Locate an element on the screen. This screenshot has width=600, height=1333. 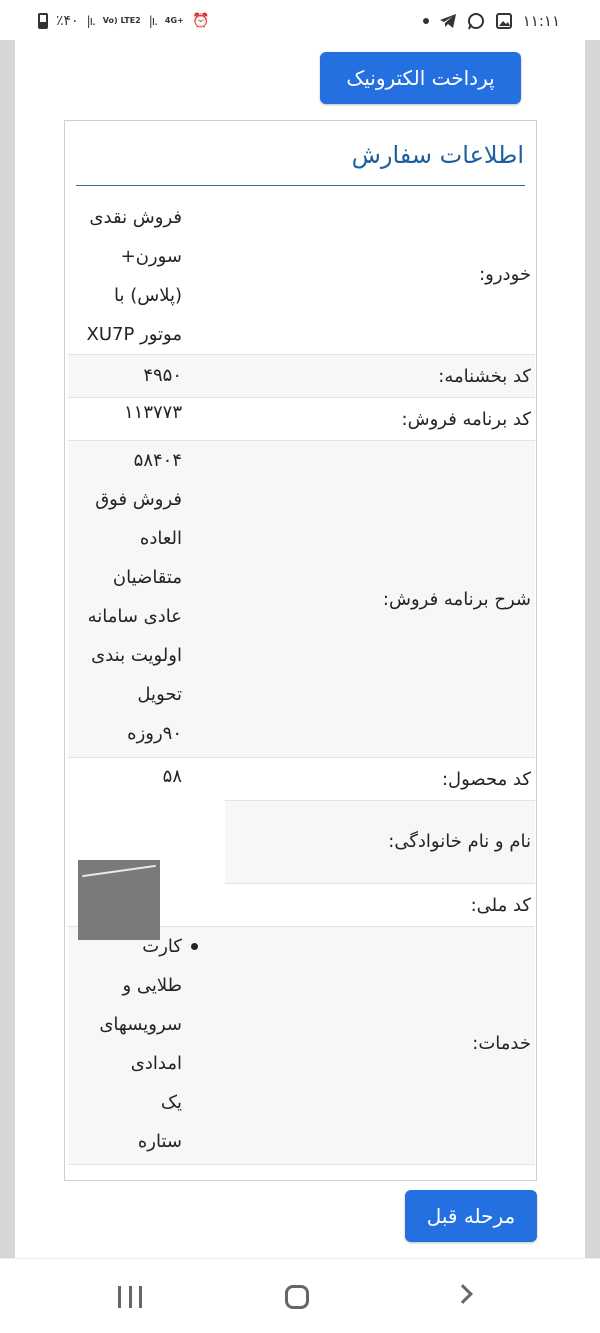
product-code-value: ۵۸ is located at coordinates (172, 776).